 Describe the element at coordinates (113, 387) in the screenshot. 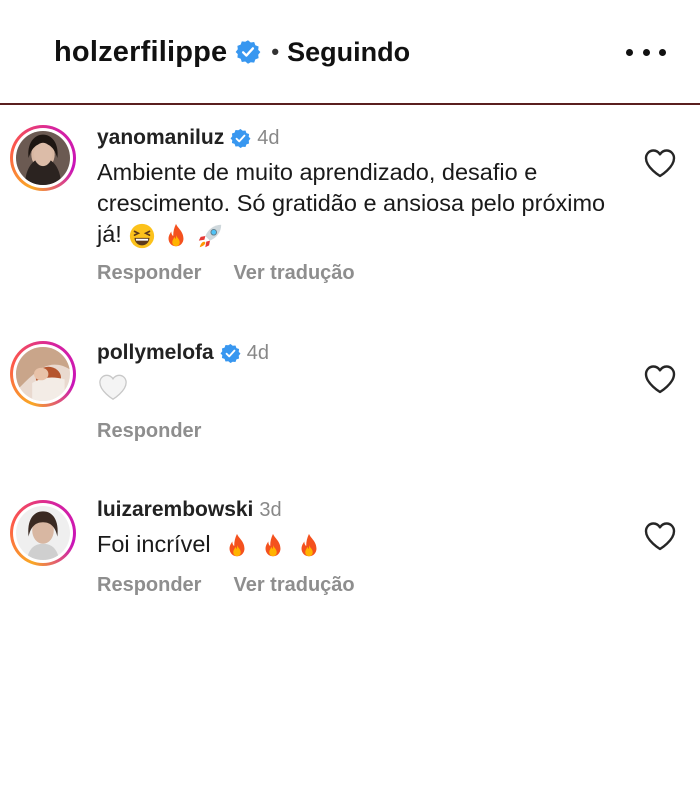

I see `white-heart-icon` at that location.